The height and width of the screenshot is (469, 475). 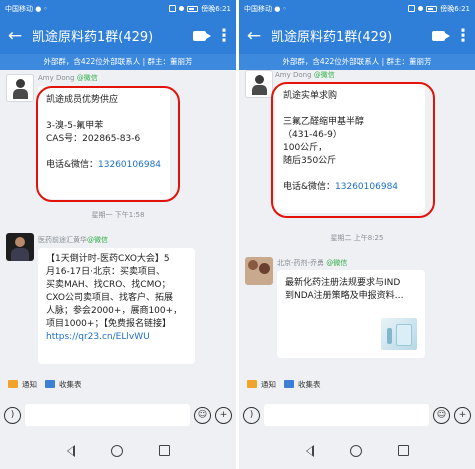 I want to click on message-line: （431-46-9）, so click(x=312, y=135).